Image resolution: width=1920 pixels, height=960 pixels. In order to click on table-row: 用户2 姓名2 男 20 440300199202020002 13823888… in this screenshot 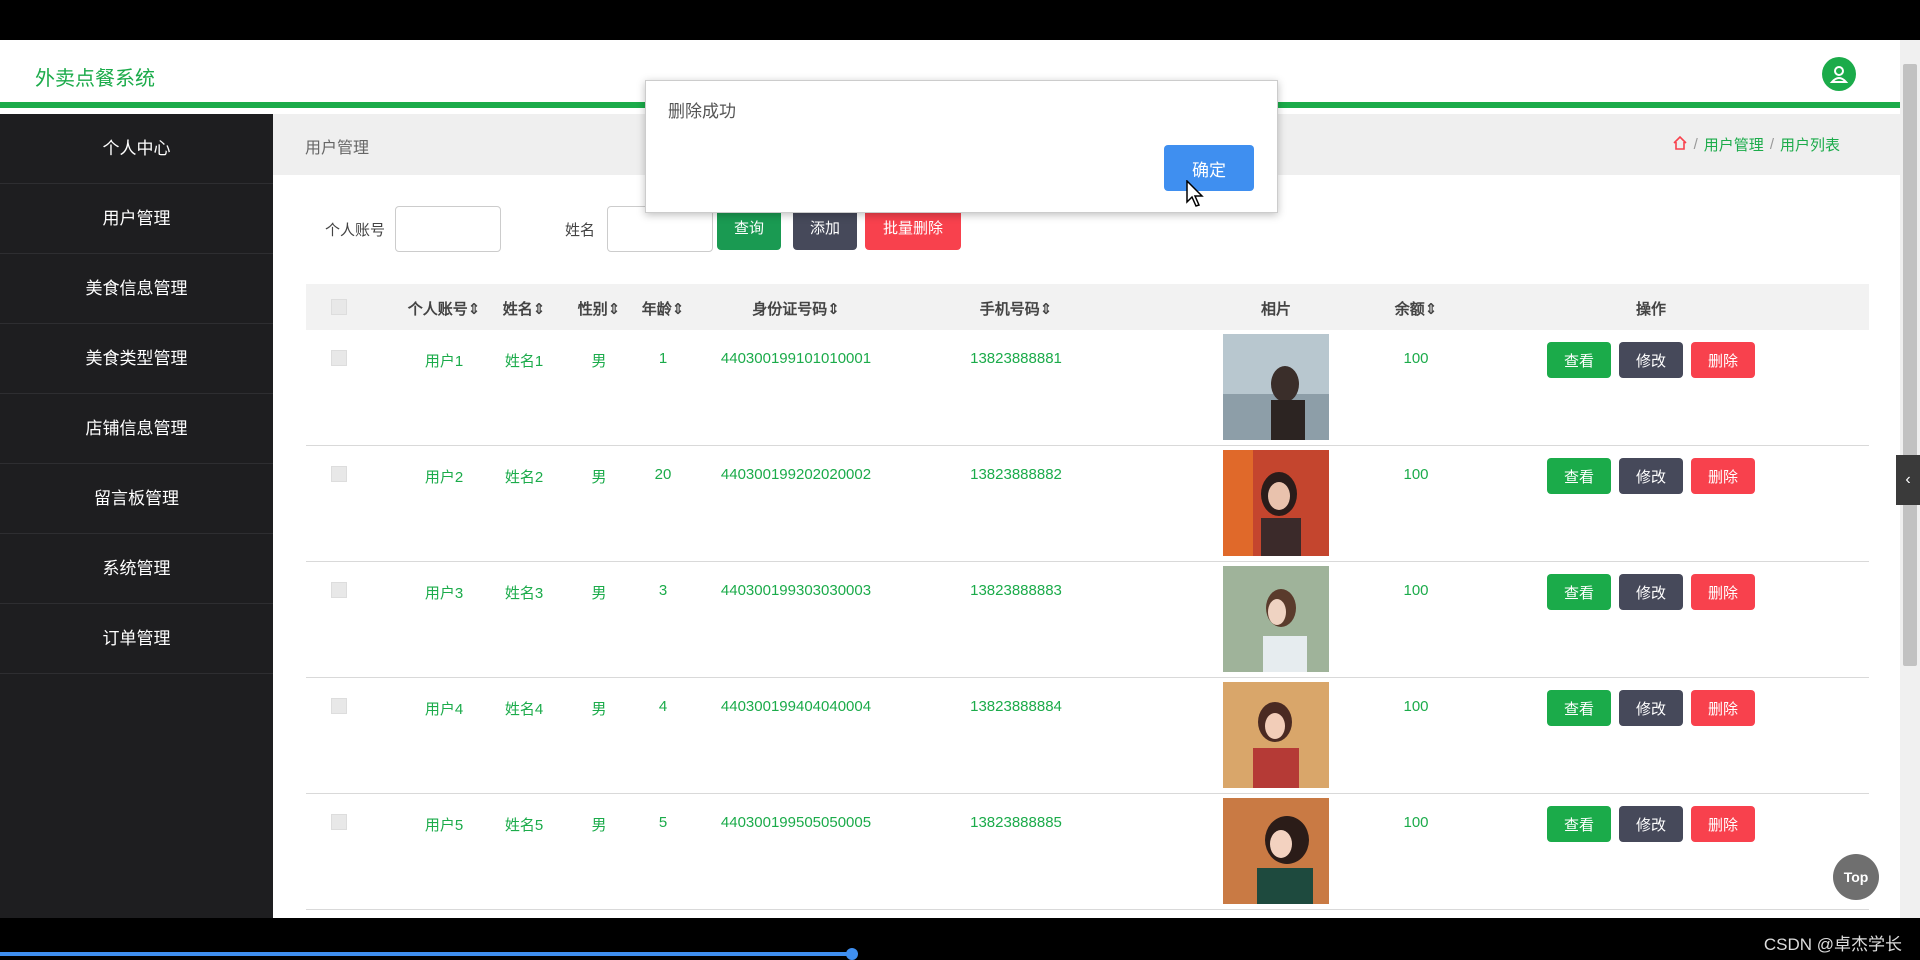, I will do `click(1087, 504)`.